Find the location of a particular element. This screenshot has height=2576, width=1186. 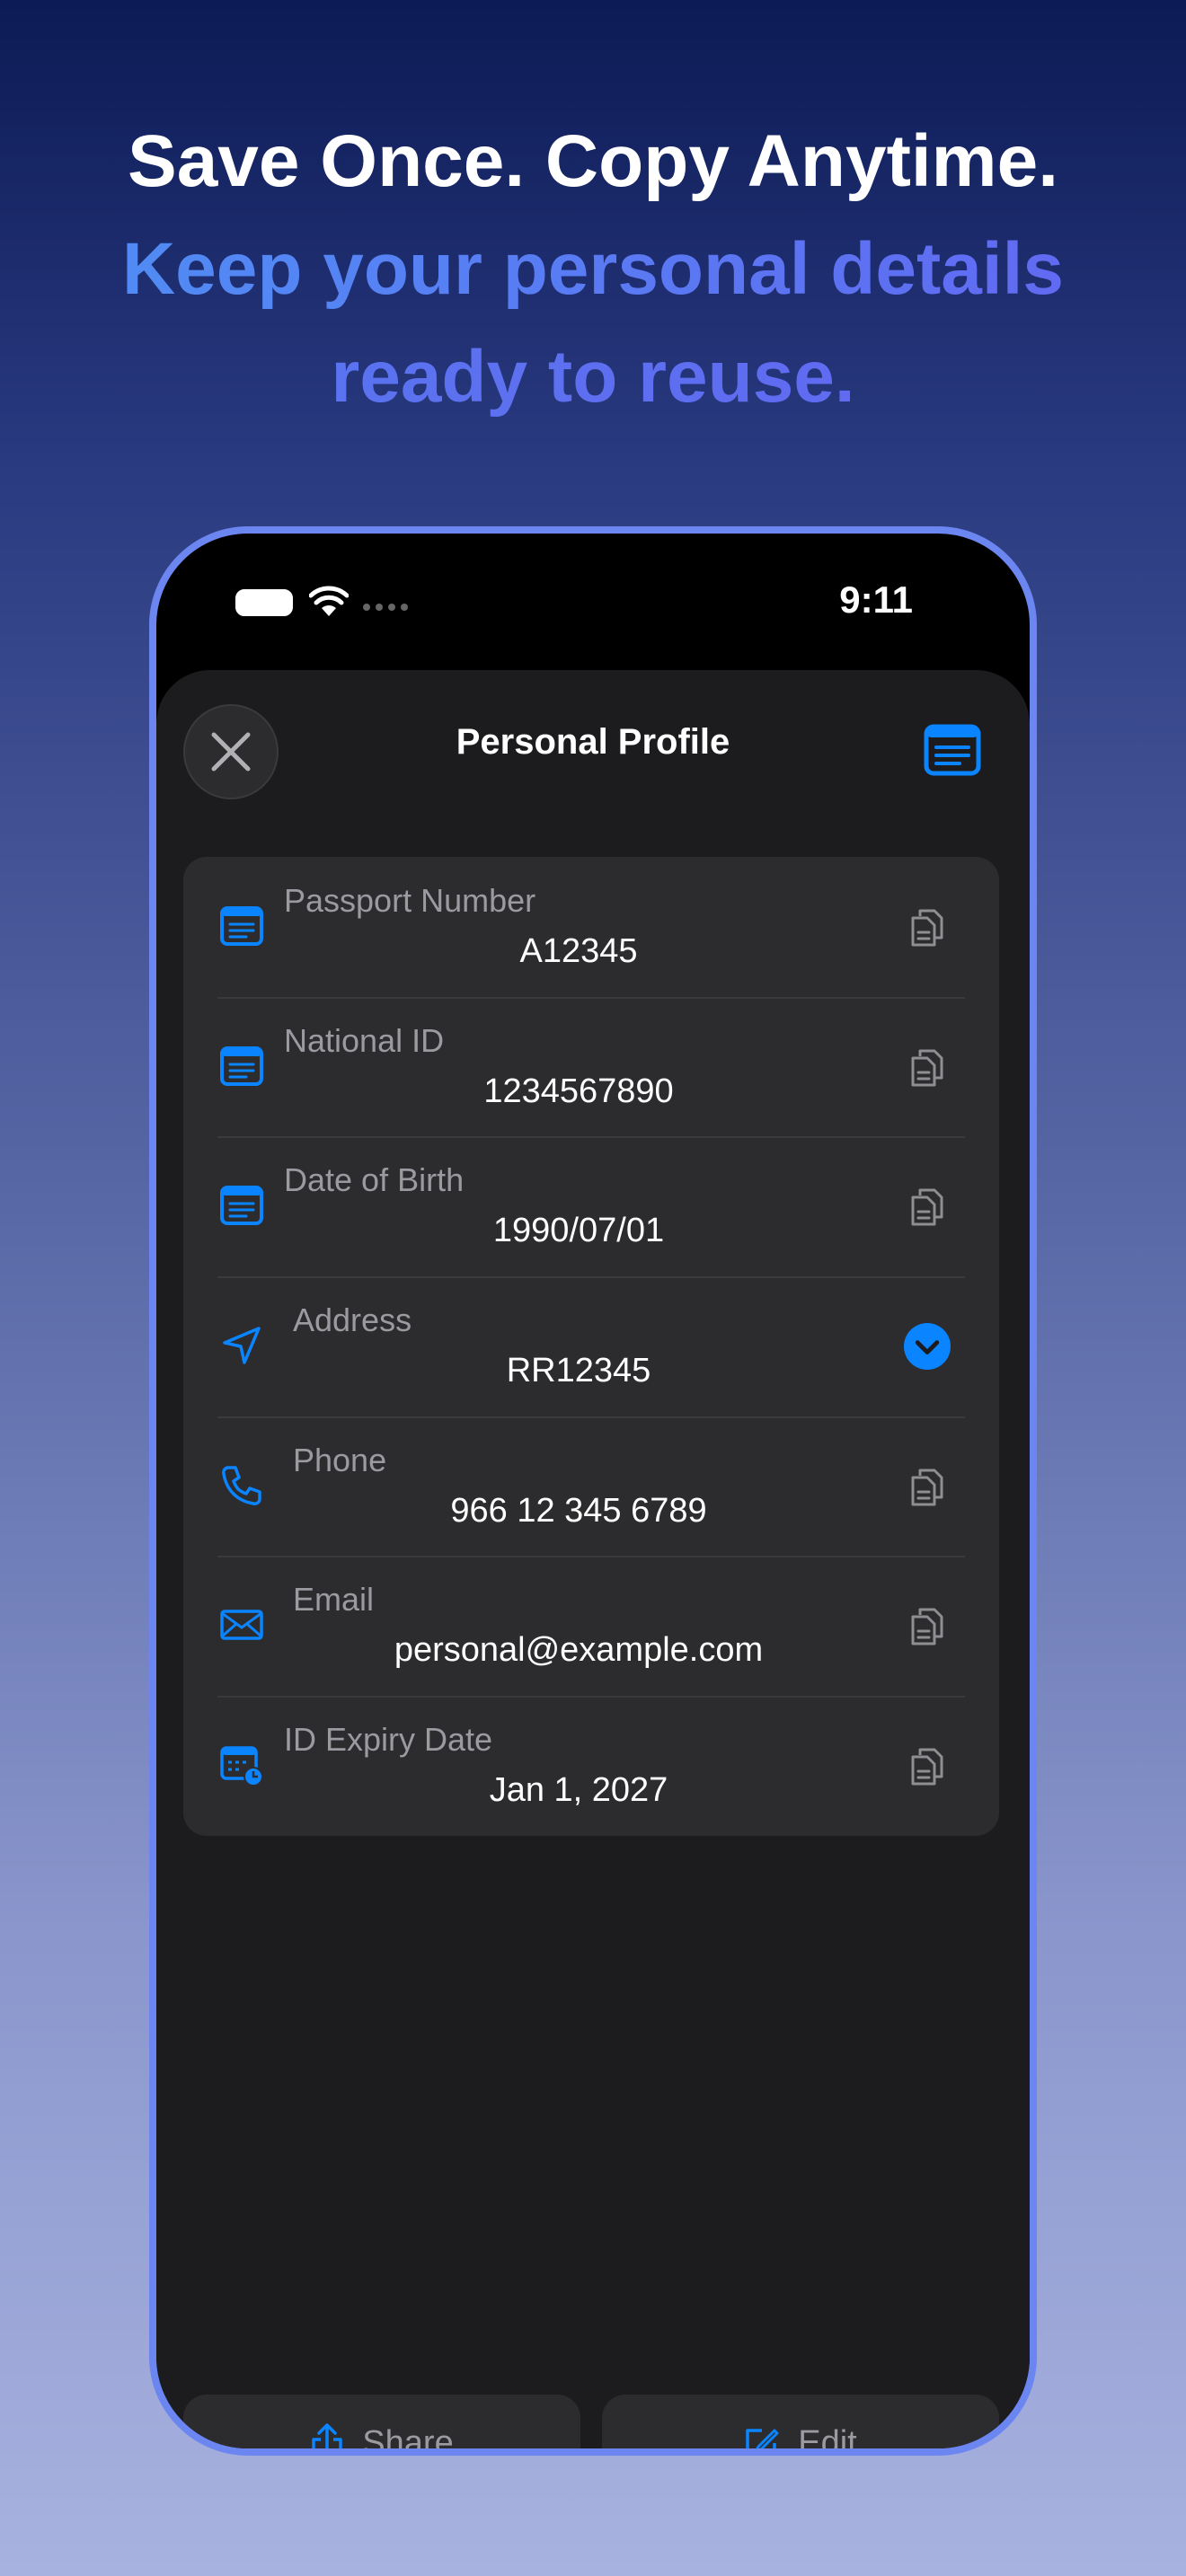

chevron-down-icon is located at coordinates (927, 1347).